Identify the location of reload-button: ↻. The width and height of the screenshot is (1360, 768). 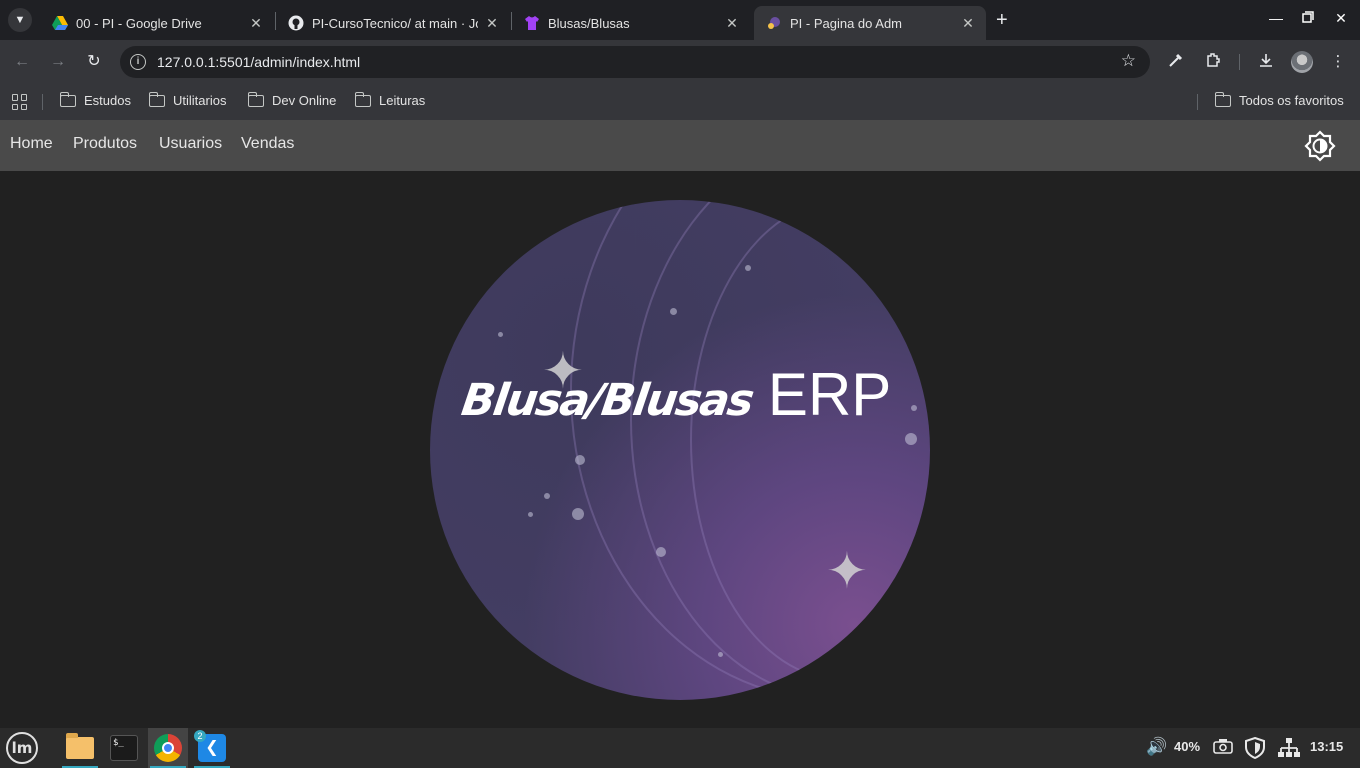
(94, 62).